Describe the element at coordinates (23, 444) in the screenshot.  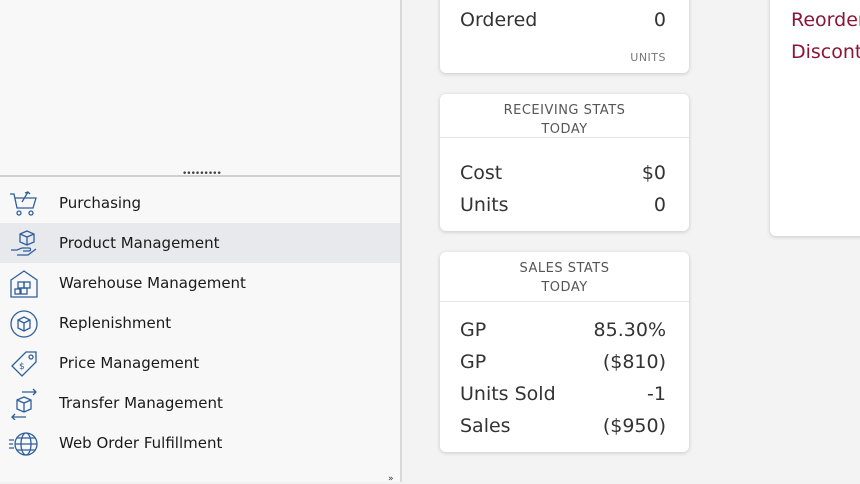
I see `globe-icon` at that location.